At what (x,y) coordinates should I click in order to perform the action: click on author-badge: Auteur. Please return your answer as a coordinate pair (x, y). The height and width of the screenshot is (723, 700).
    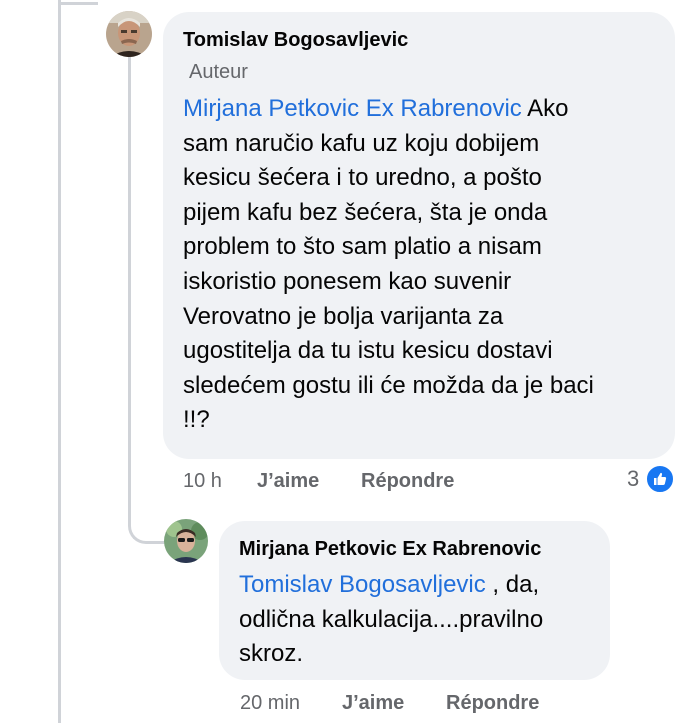
    Looking at the image, I should click on (218, 72).